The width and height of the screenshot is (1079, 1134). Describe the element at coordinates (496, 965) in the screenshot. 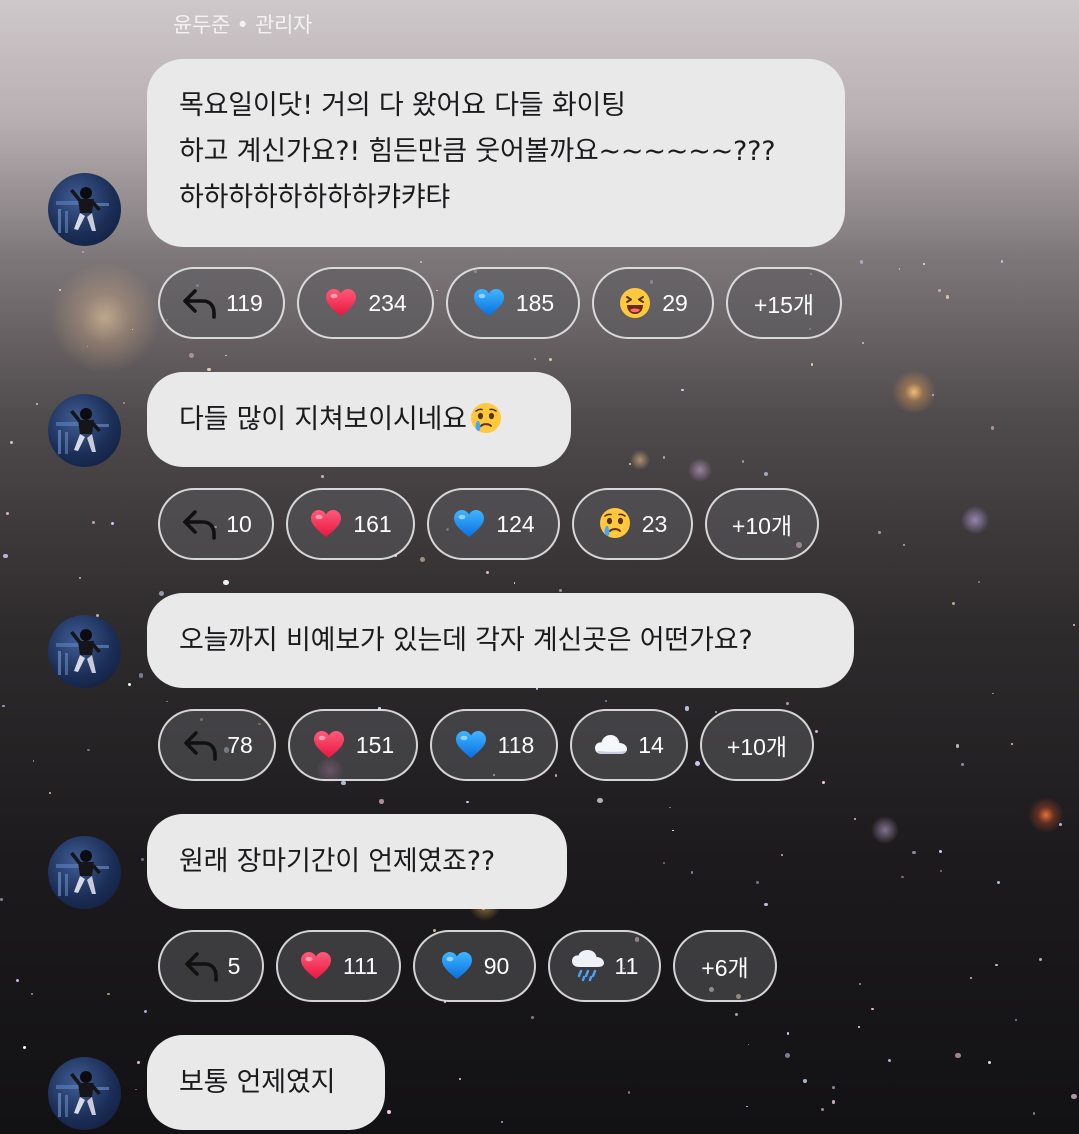

I see `reaction-count: 90` at that location.